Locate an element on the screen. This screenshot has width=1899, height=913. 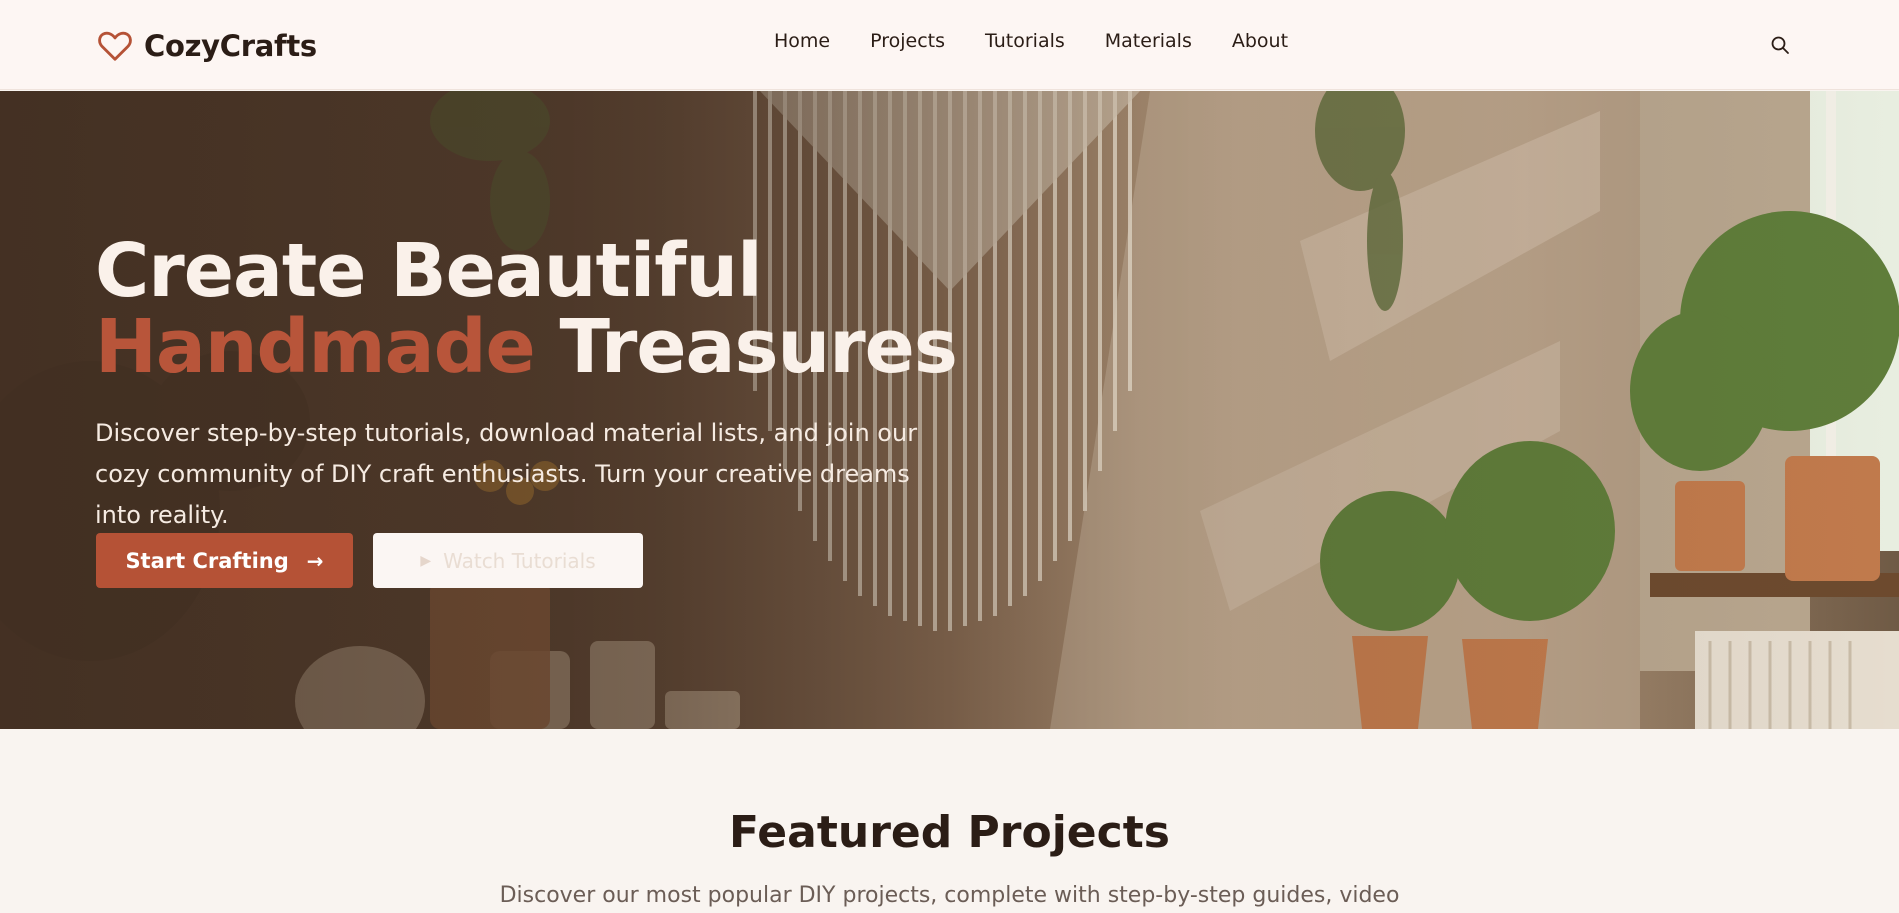
nav-projects: Projects is located at coordinates (907, 41).